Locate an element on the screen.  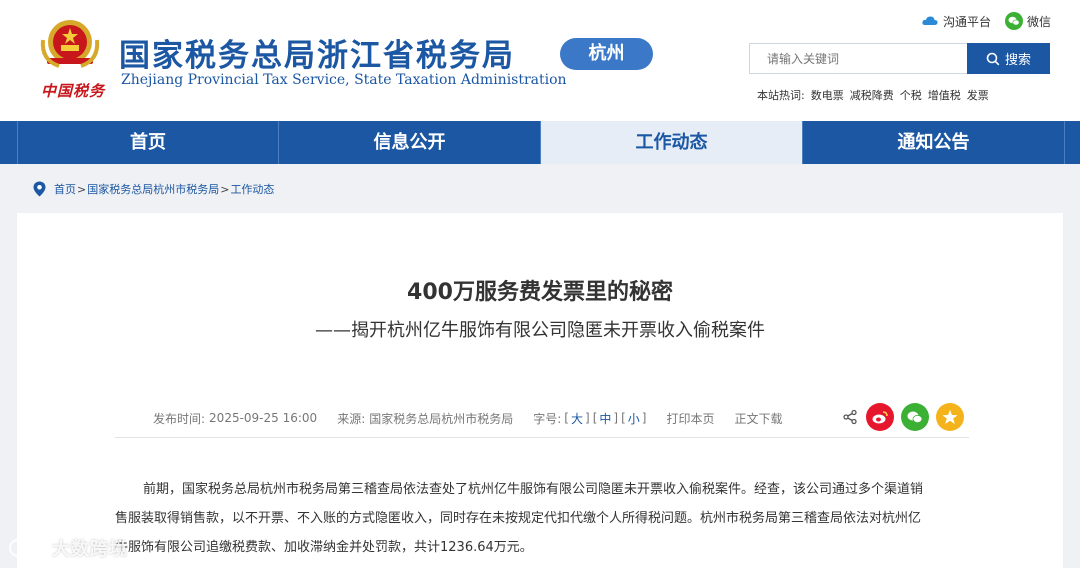
hot-words-label: 本站热词: is located at coordinates (781, 95).